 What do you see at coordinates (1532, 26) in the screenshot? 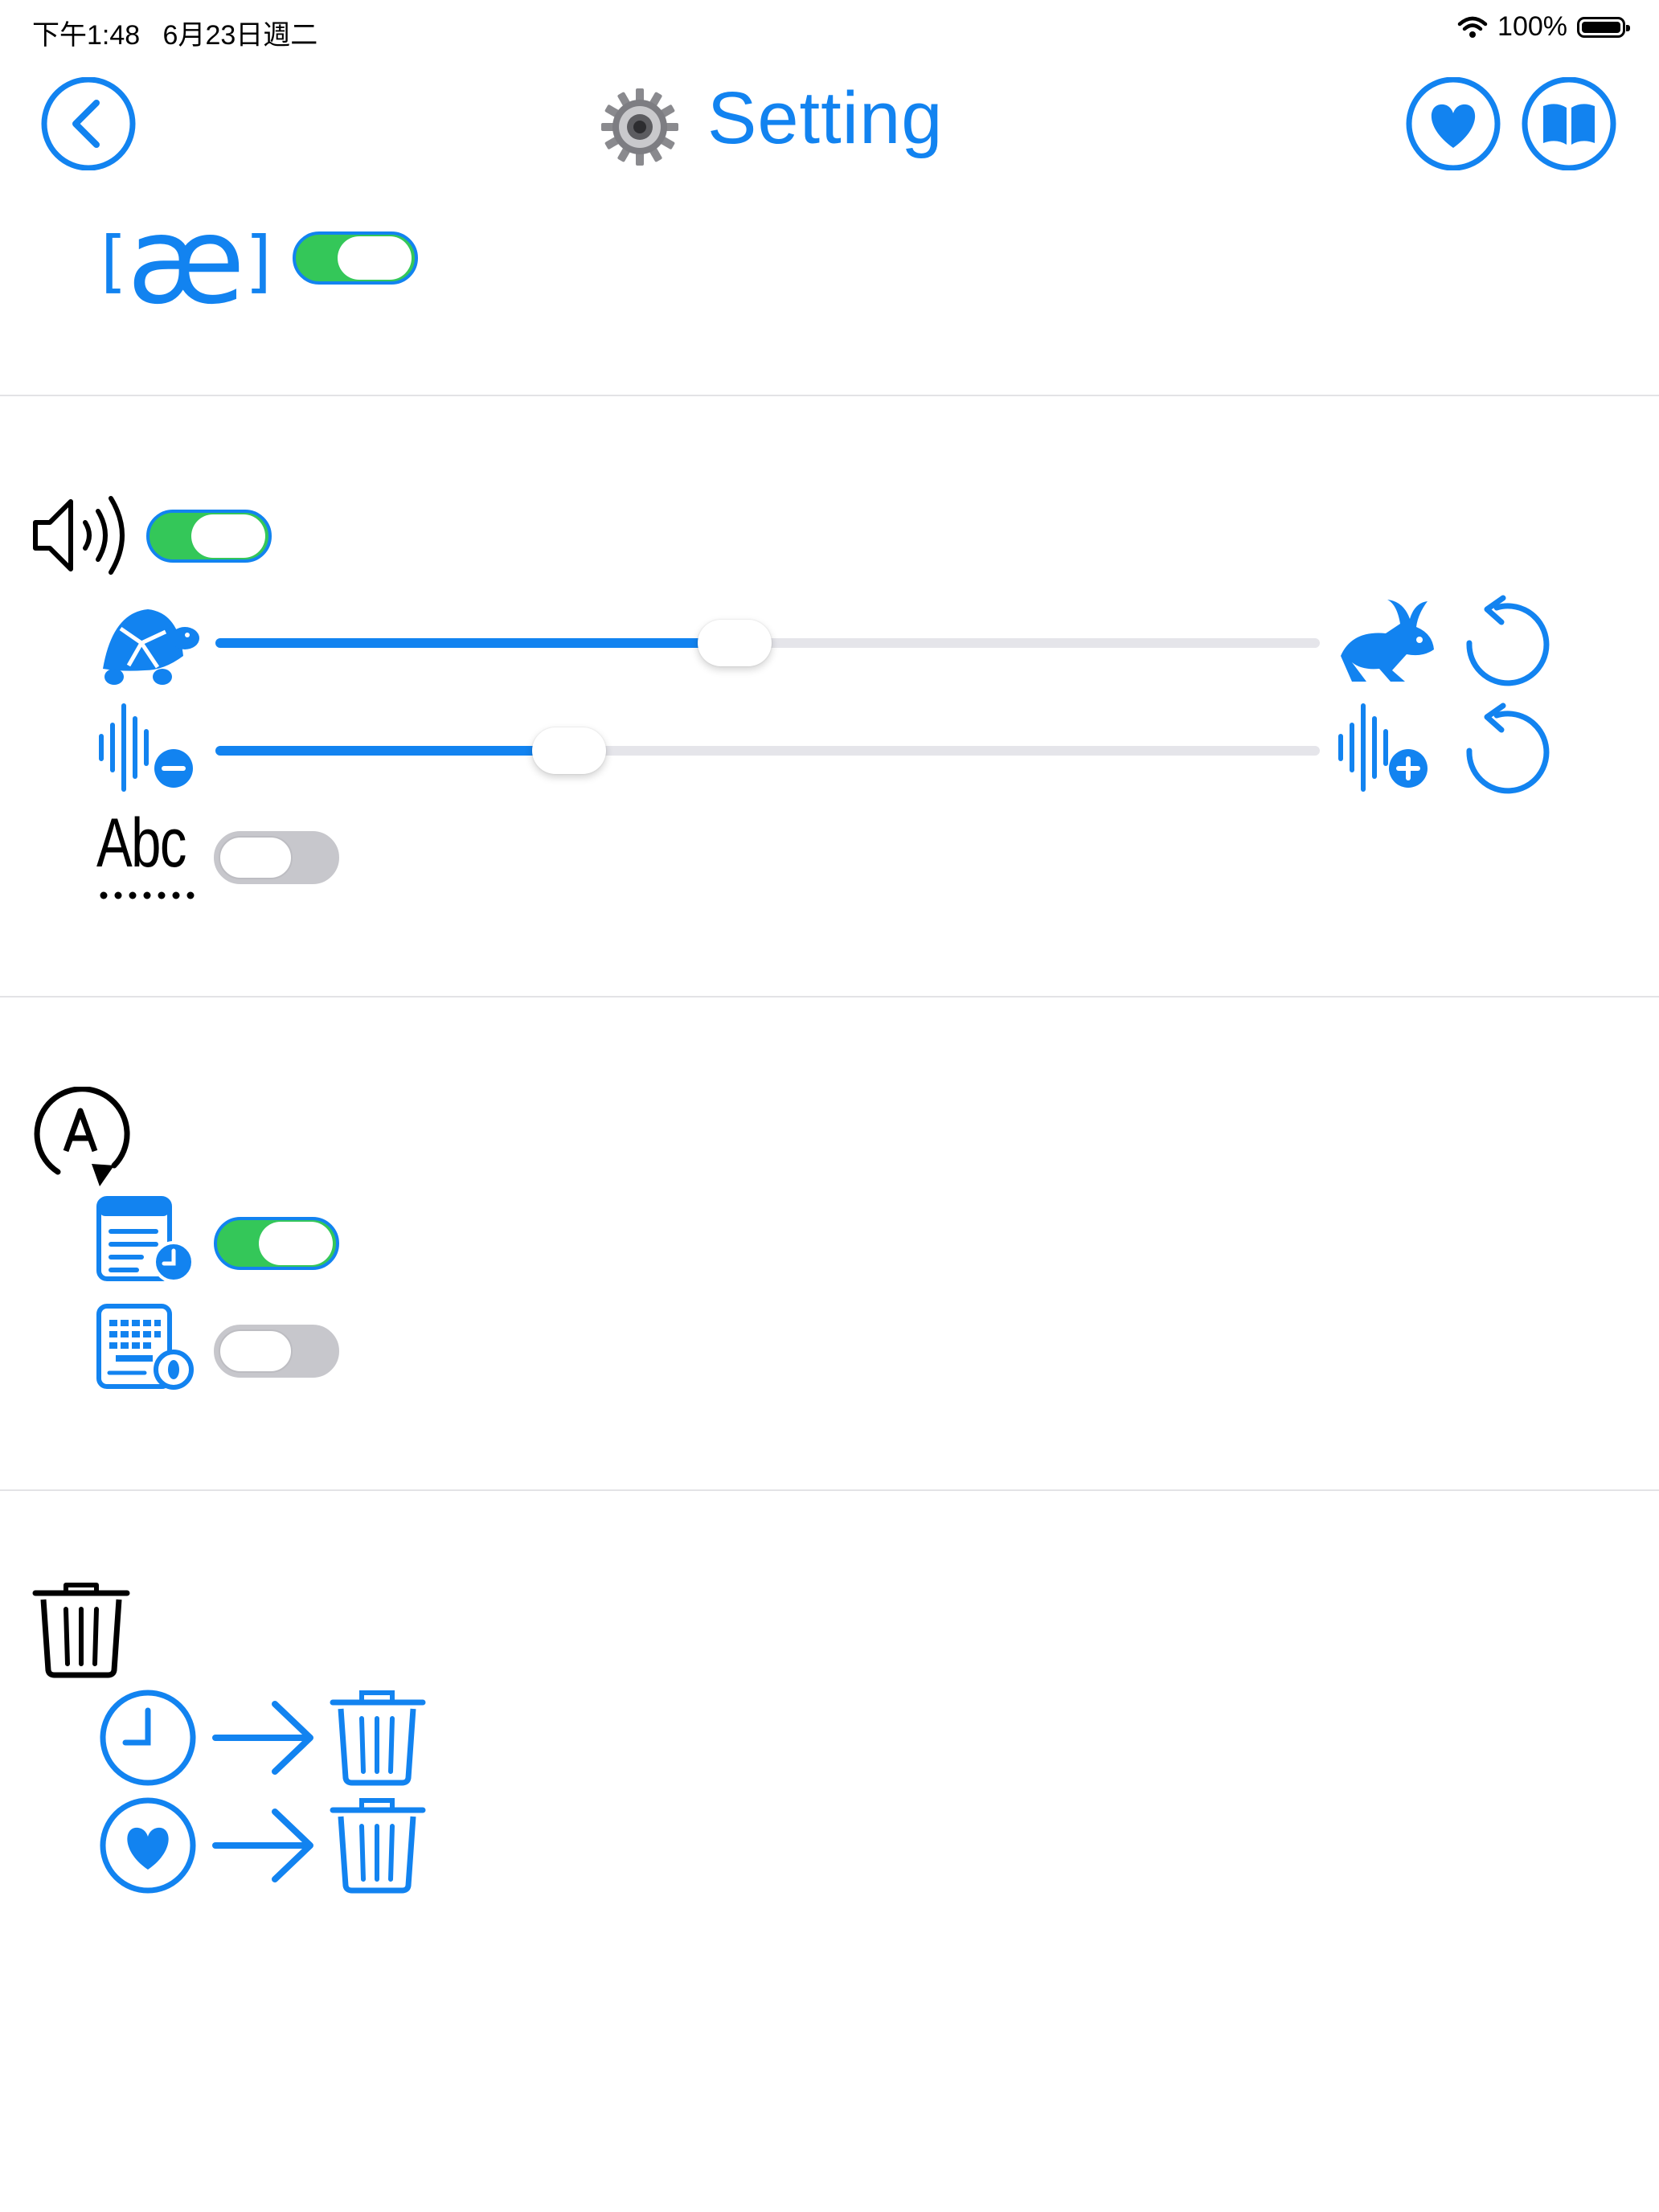
I see `battery-percent: 100%` at bounding box center [1532, 26].